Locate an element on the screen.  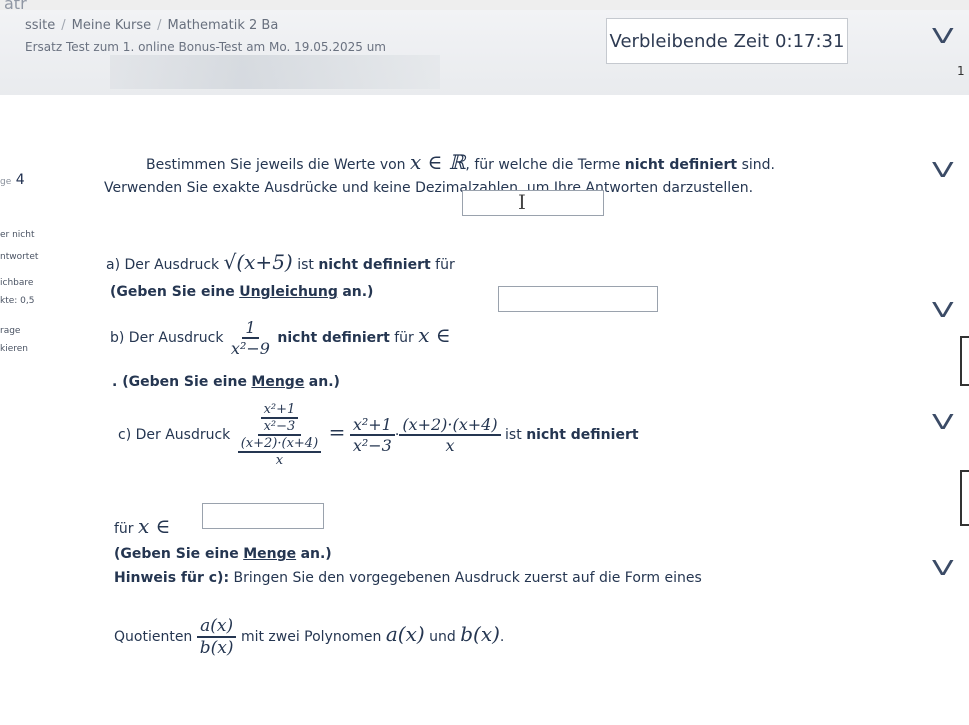
part-a-hint-prefix: (Geben Sie eine is located at coordinates (172, 292).